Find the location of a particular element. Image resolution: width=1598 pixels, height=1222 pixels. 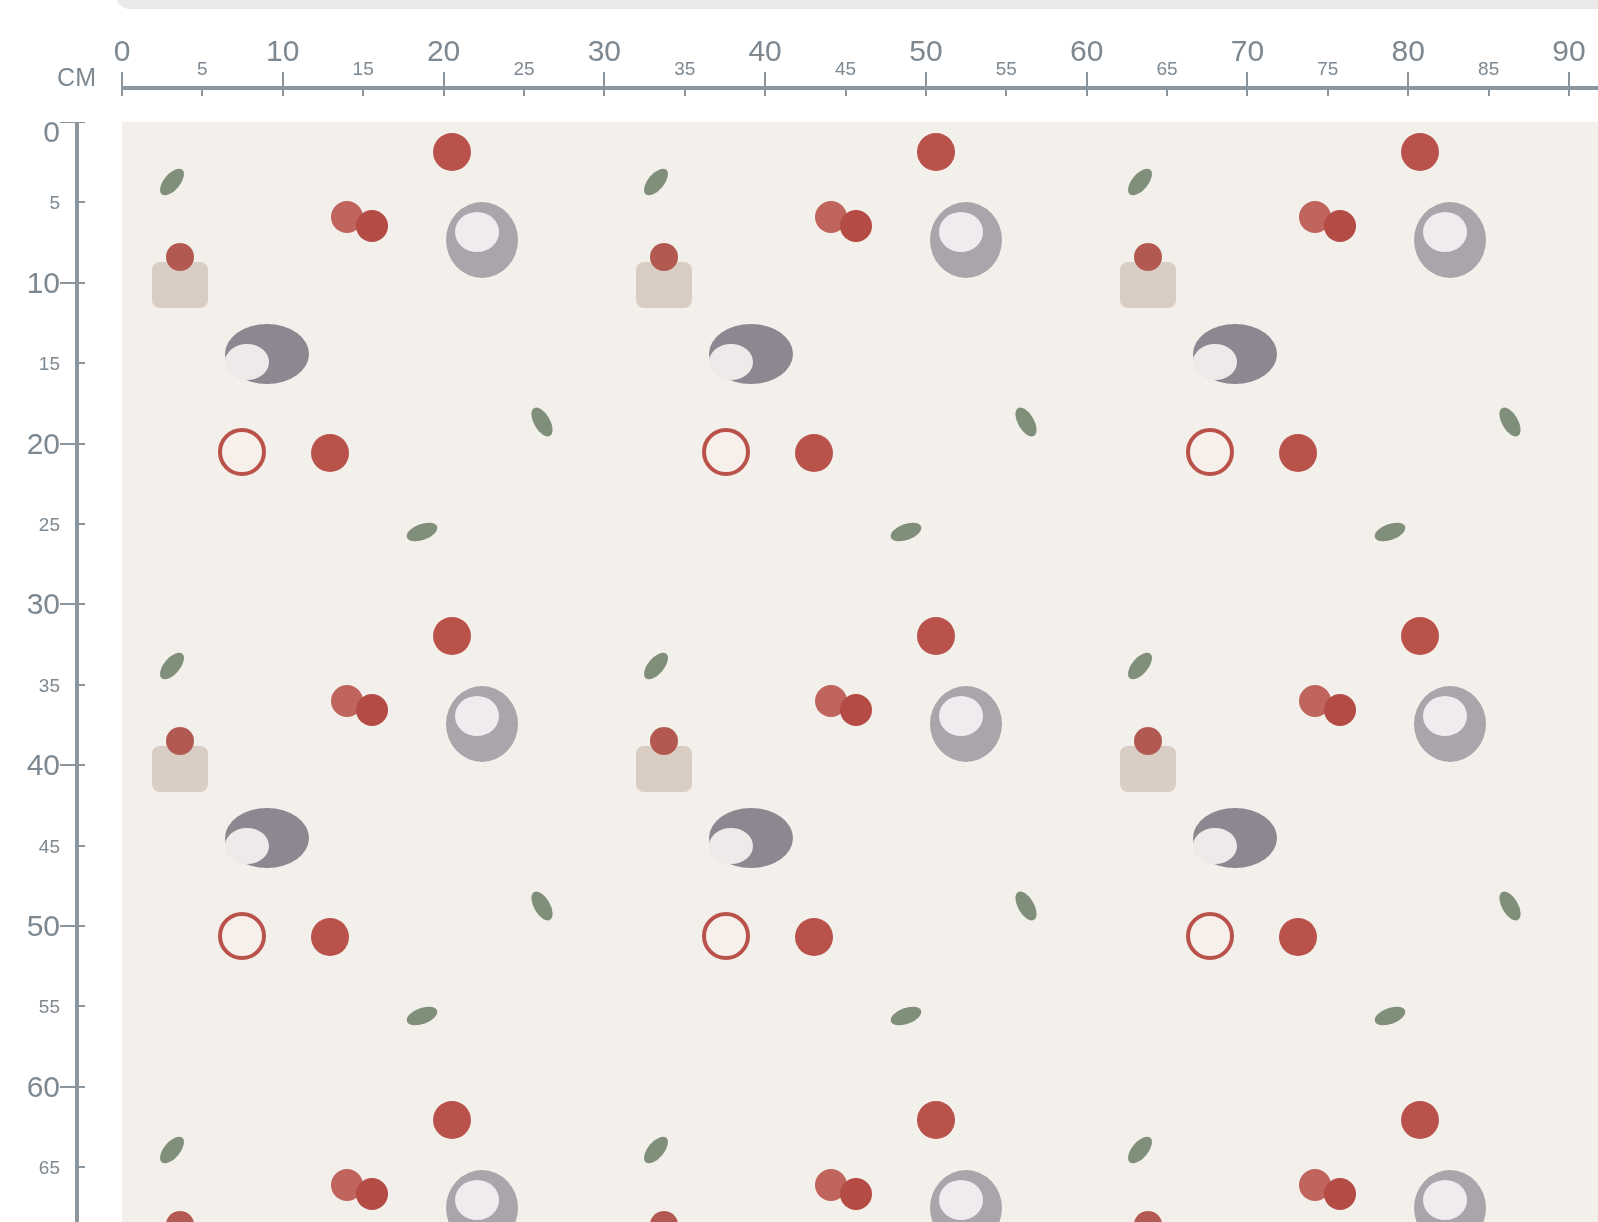

unit-label: CM is located at coordinates (76, 77).